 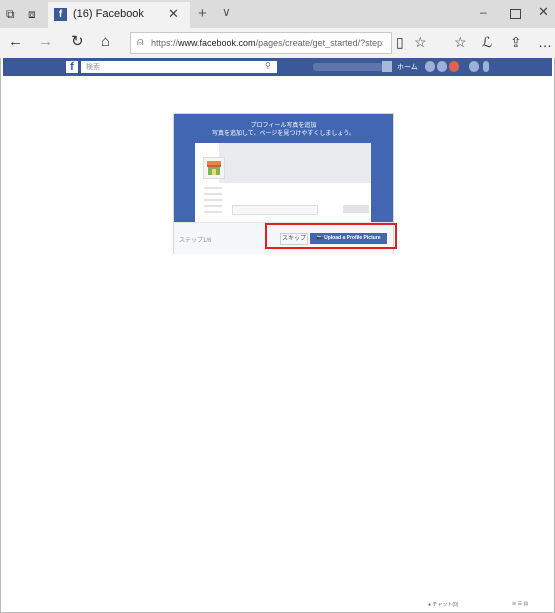 What do you see at coordinates (430, 66) in the screenshot?
I see `friend-requests-icon` at bounding box center [430, 66].